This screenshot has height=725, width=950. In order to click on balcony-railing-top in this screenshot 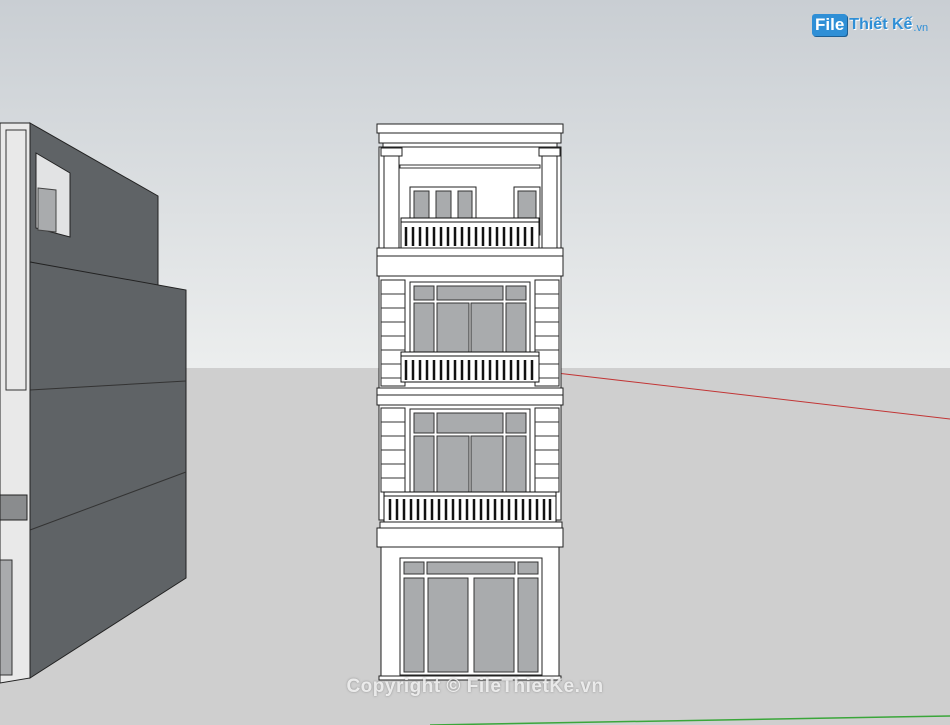, I will do `click(470, 233)`.